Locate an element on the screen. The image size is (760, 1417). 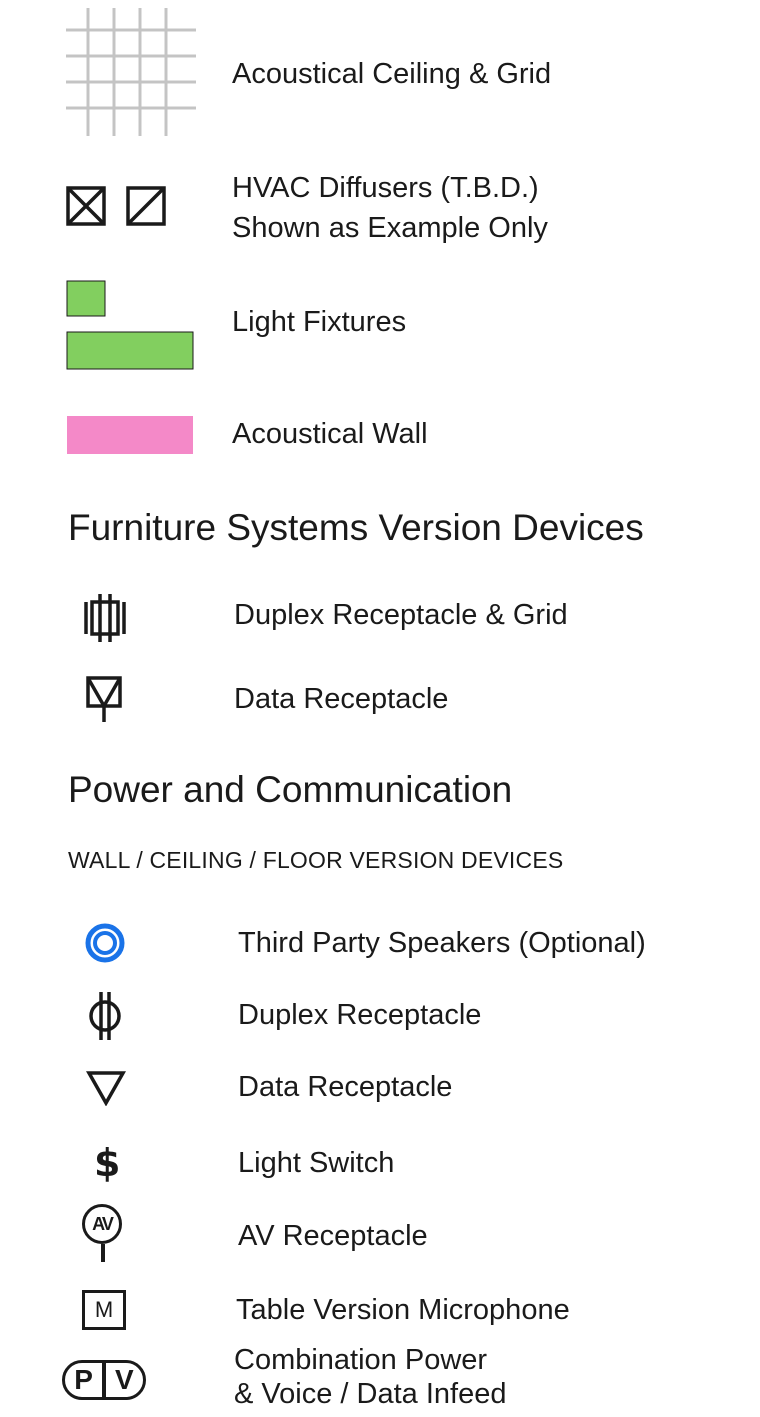
av-receptacle-icon: AV is located at coordinates (104, 1234).